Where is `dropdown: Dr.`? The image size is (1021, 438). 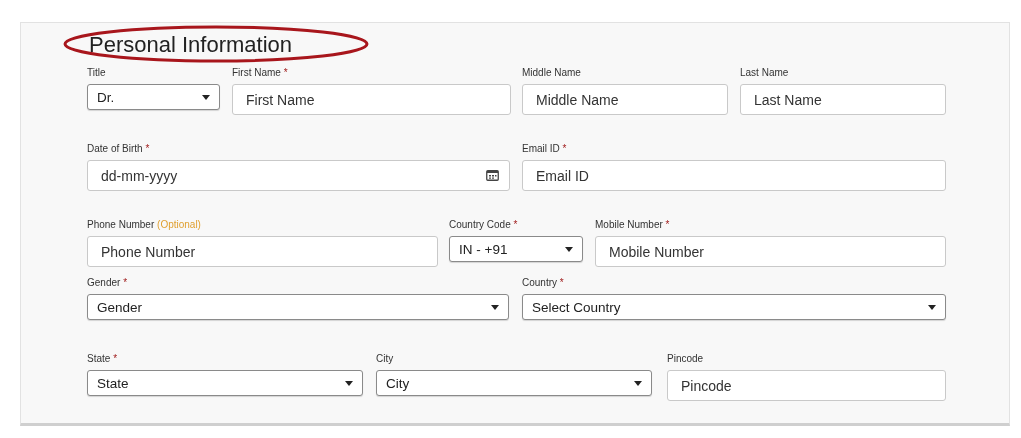 dropdown: Dr. is located at coordinates (153, 97).